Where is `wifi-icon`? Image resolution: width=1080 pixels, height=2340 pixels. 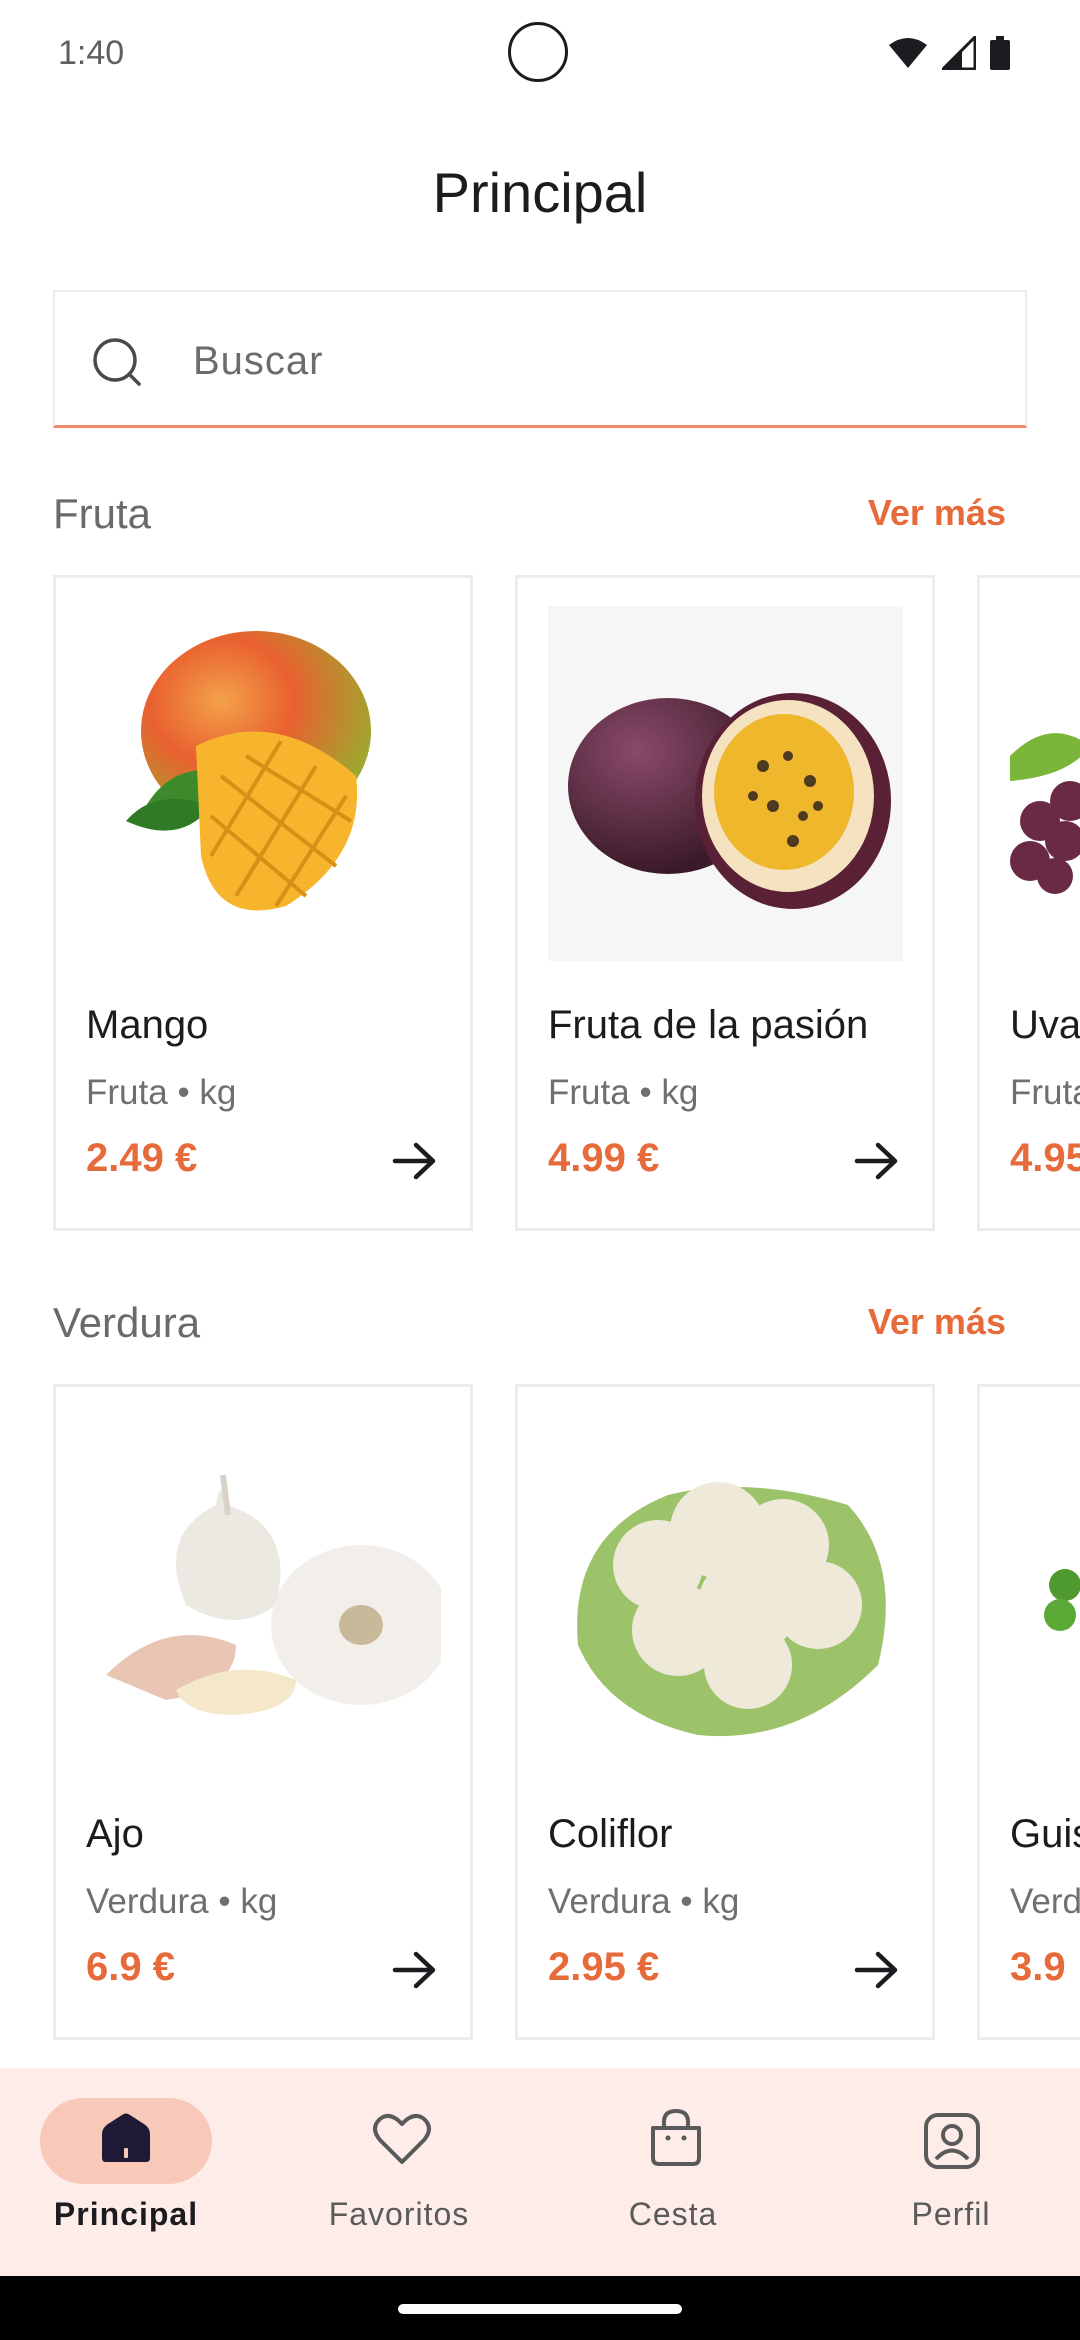
wifi-icon is located at coordinates (908, 53).